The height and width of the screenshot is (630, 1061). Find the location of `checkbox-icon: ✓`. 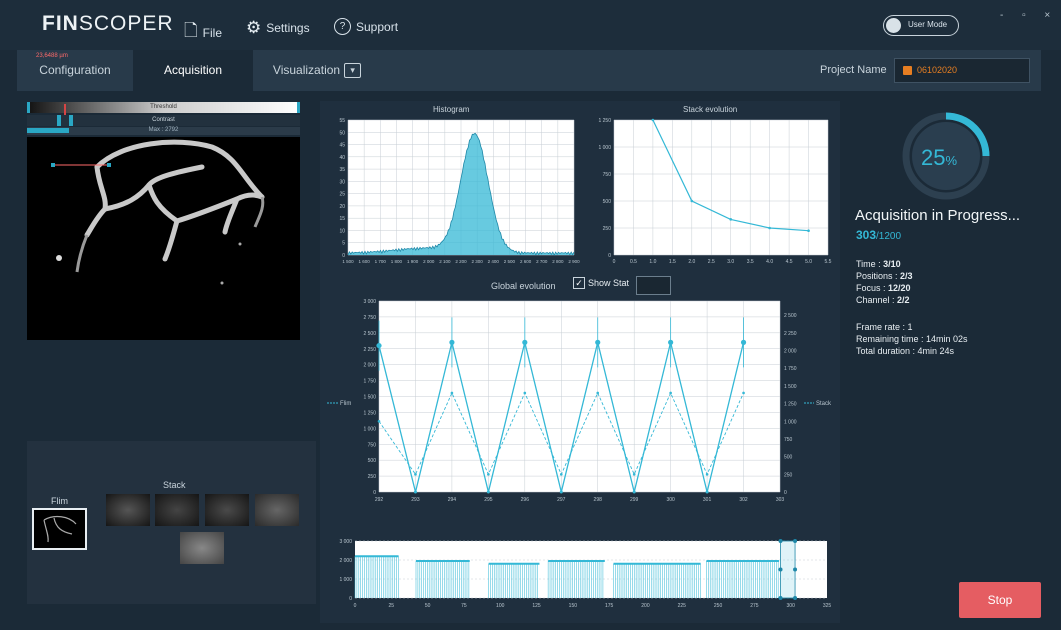

checkbox-icon: ✓ is located at coordinates (579, 283).